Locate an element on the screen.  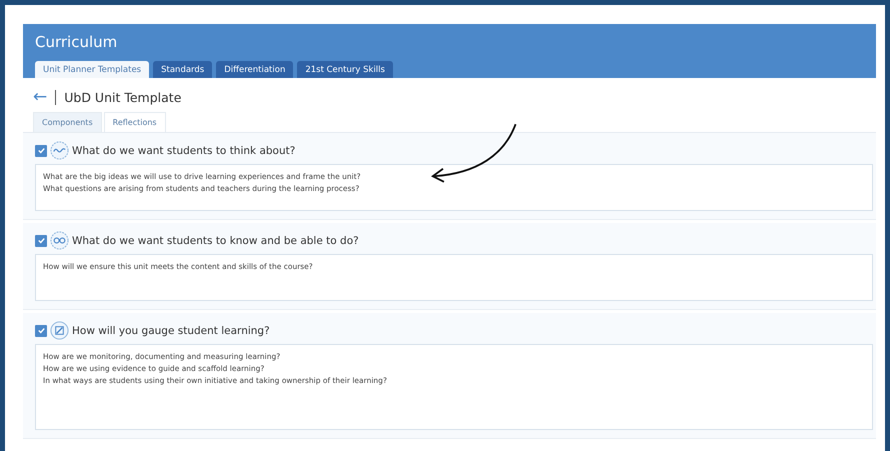
tab: 21st Century Skills is located at coordinates (345, 69).